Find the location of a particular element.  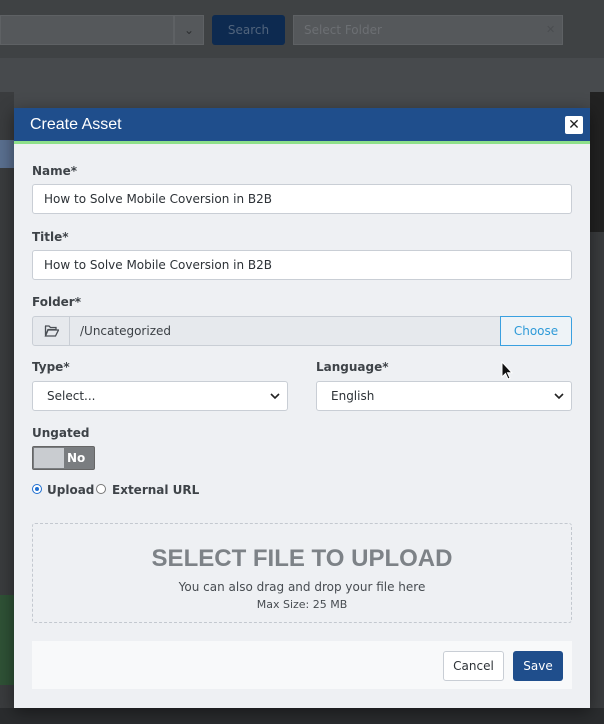

toggle-state-label: No is located at coordinates (76, 458).